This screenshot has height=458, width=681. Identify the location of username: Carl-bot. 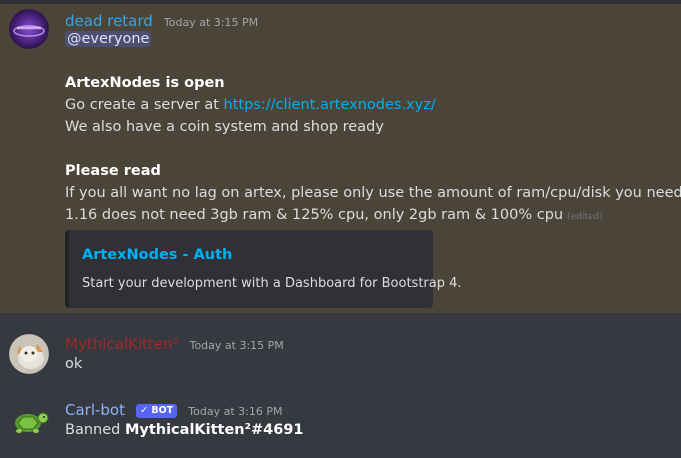
(95, 410).